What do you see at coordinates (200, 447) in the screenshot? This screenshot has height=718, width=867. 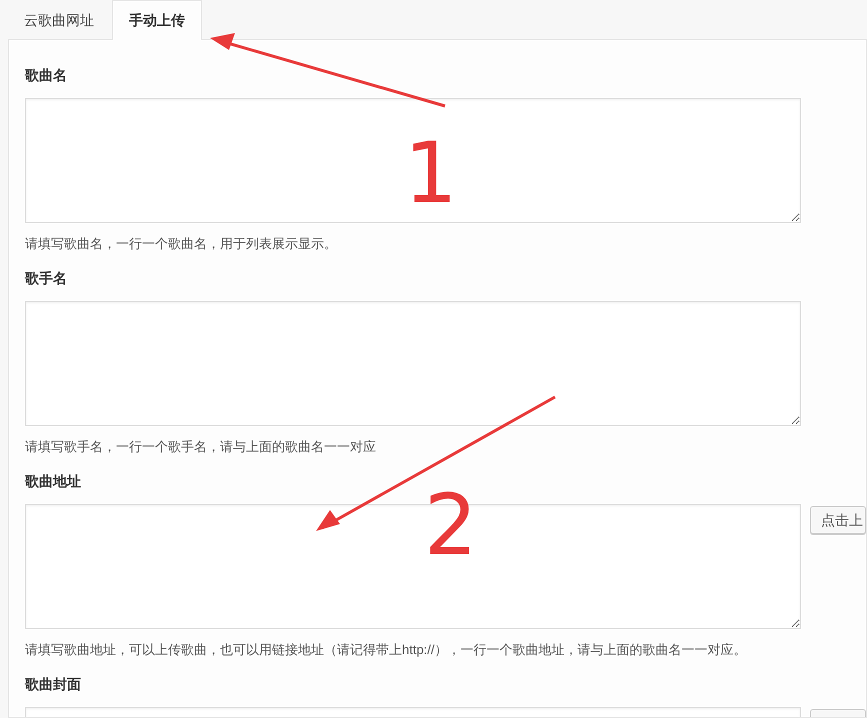 I see `help-text: 请填写歌手名，一行一个歌手名，请与上面的歌曲名一一对应` at bounding box center [200, 447].